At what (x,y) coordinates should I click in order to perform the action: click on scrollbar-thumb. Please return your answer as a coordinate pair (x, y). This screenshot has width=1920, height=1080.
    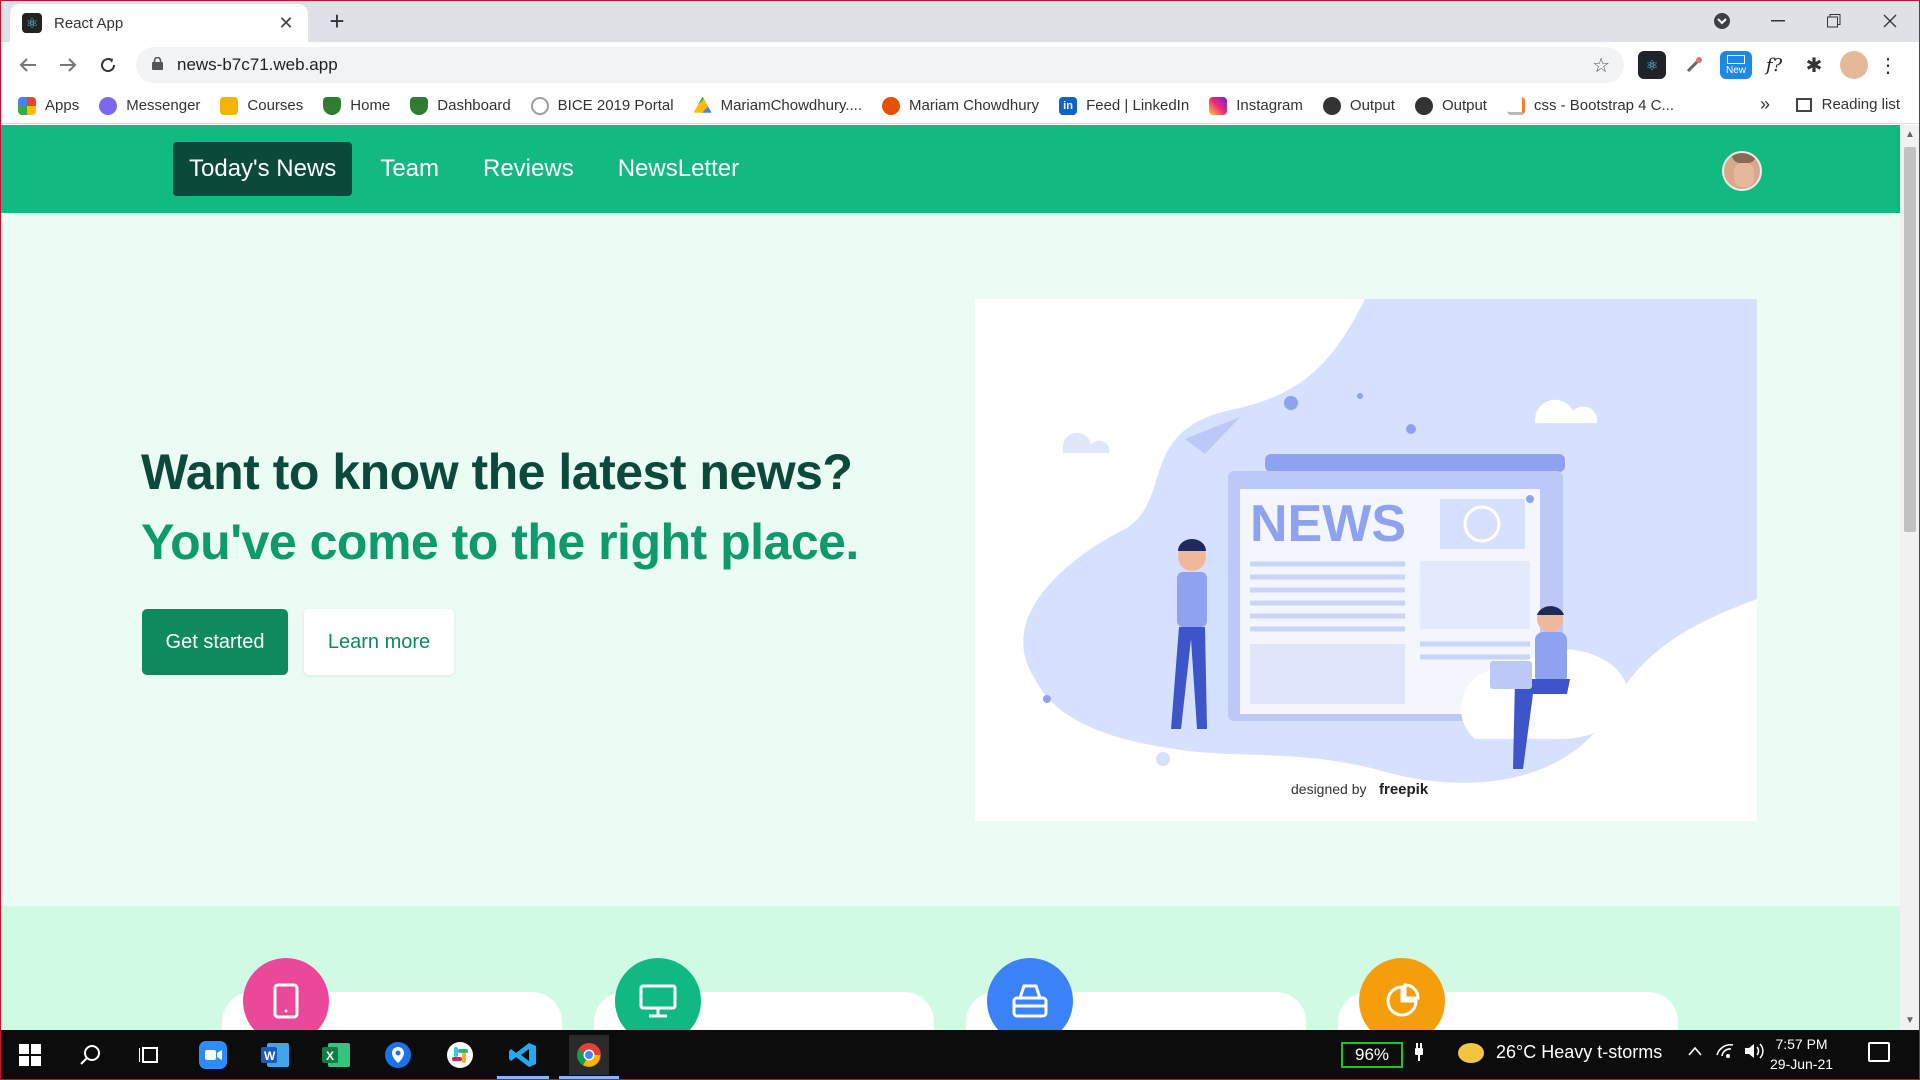
    Looking at the image, I should click on (1910, 339).